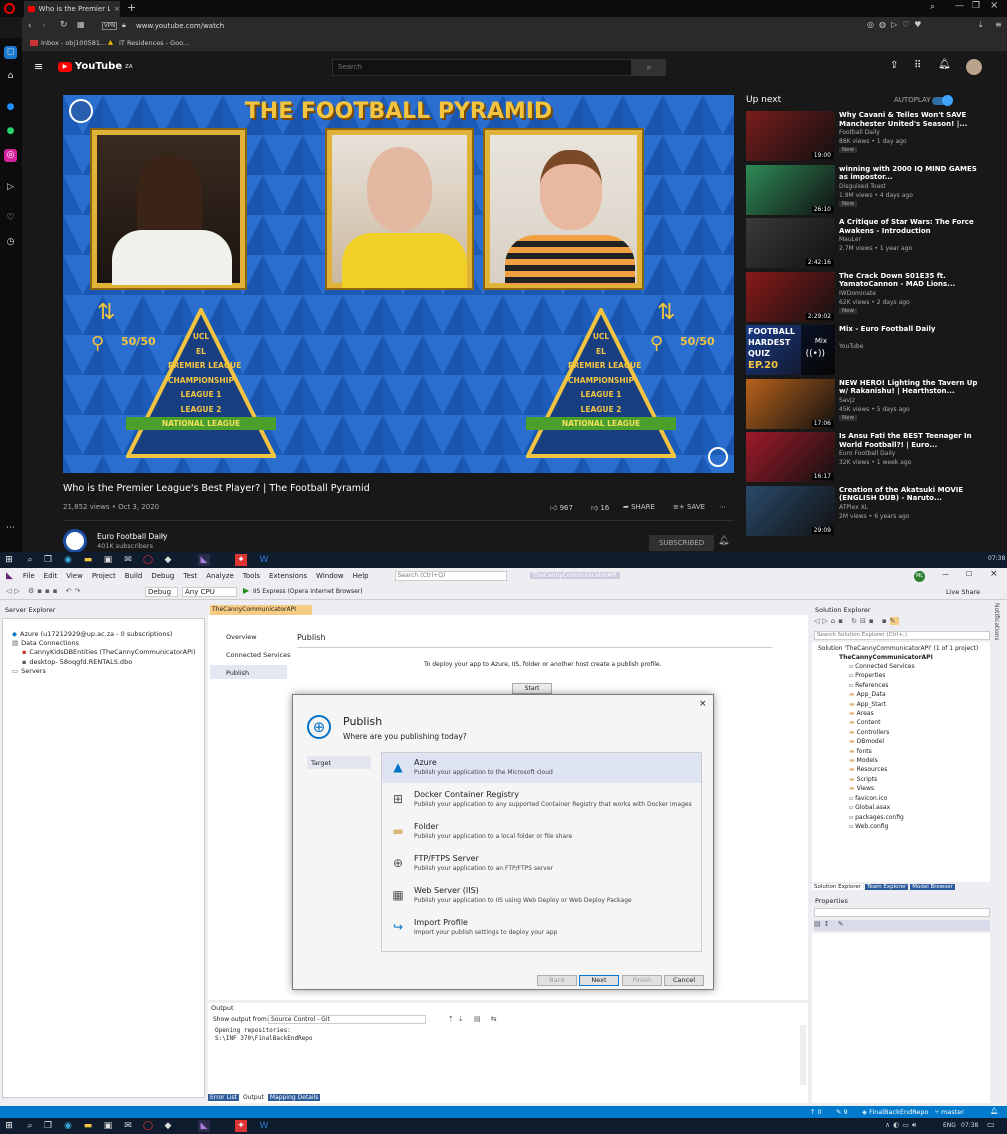 The image size is (1007, 1134). What do you see at coordinates (72, 9) in the screenshot?
I see `browser-tab: Who is the Premier League ×` at bounding box center [72, 9].